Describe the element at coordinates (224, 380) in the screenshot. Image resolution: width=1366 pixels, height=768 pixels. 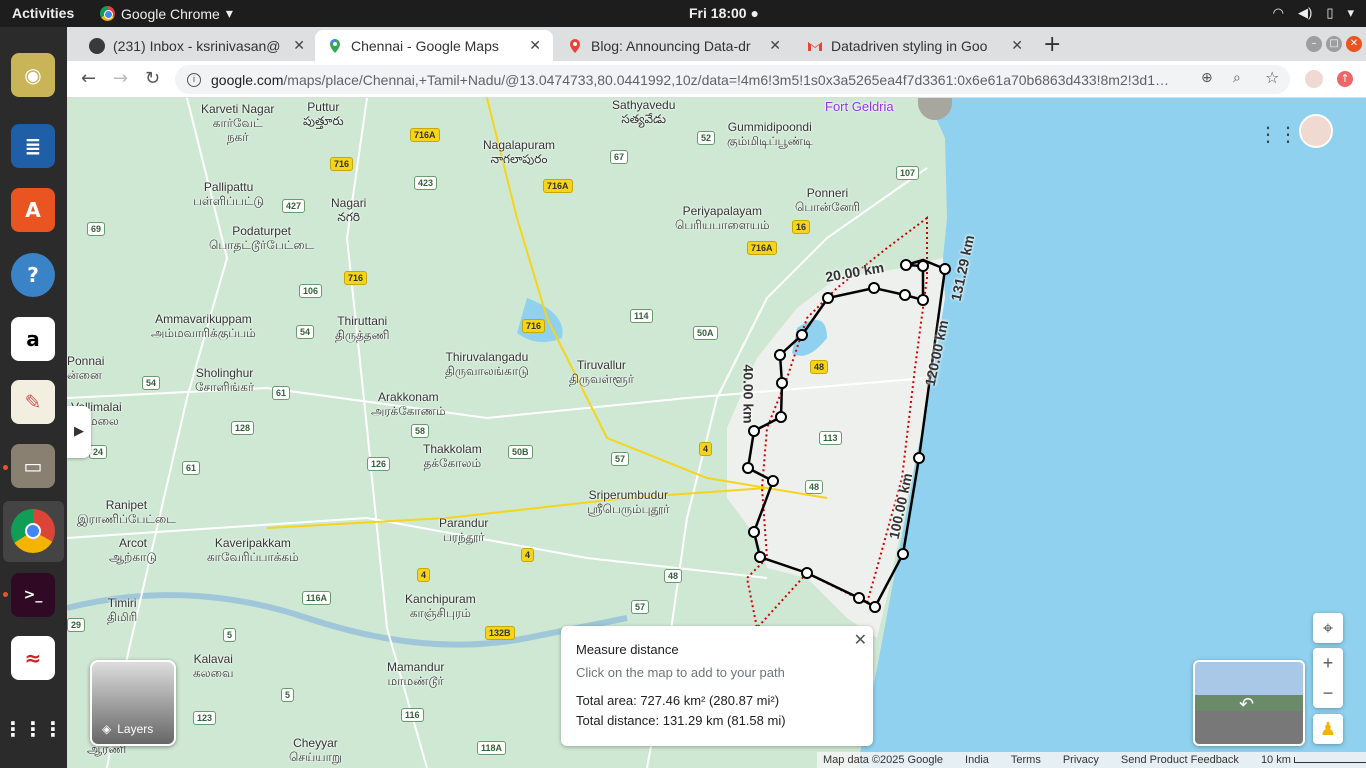
I see `place-label: Sholinghur சோளிங்கர்` at that location.